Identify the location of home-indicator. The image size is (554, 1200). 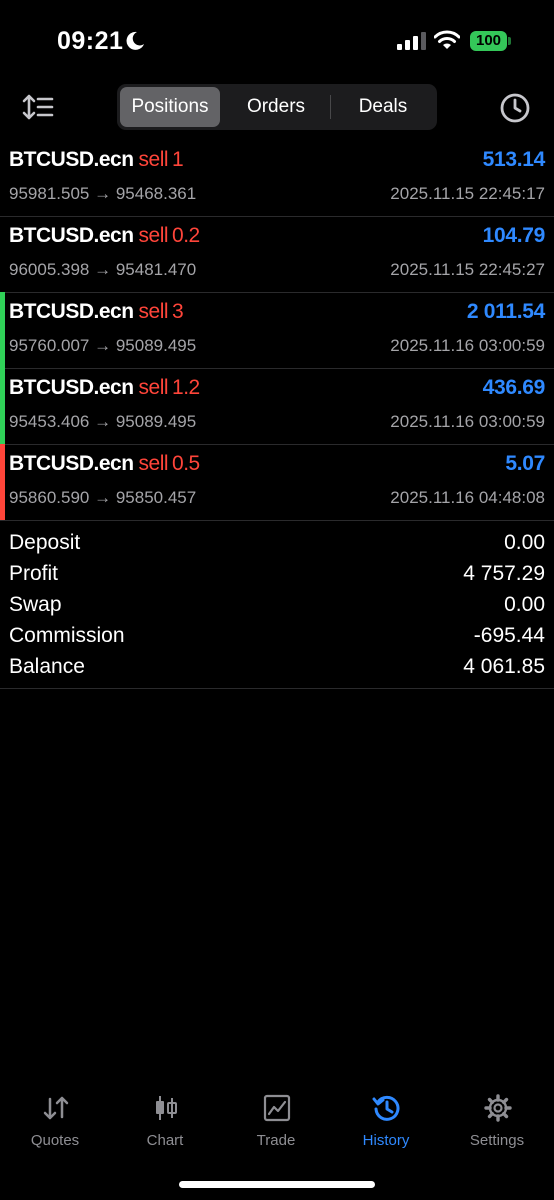
(277, 1184).